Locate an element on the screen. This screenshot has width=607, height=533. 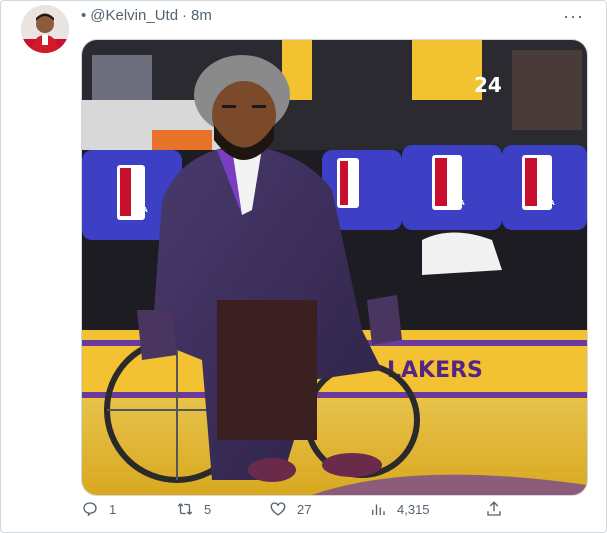
reply-icon is located at coordinates (90, 509).